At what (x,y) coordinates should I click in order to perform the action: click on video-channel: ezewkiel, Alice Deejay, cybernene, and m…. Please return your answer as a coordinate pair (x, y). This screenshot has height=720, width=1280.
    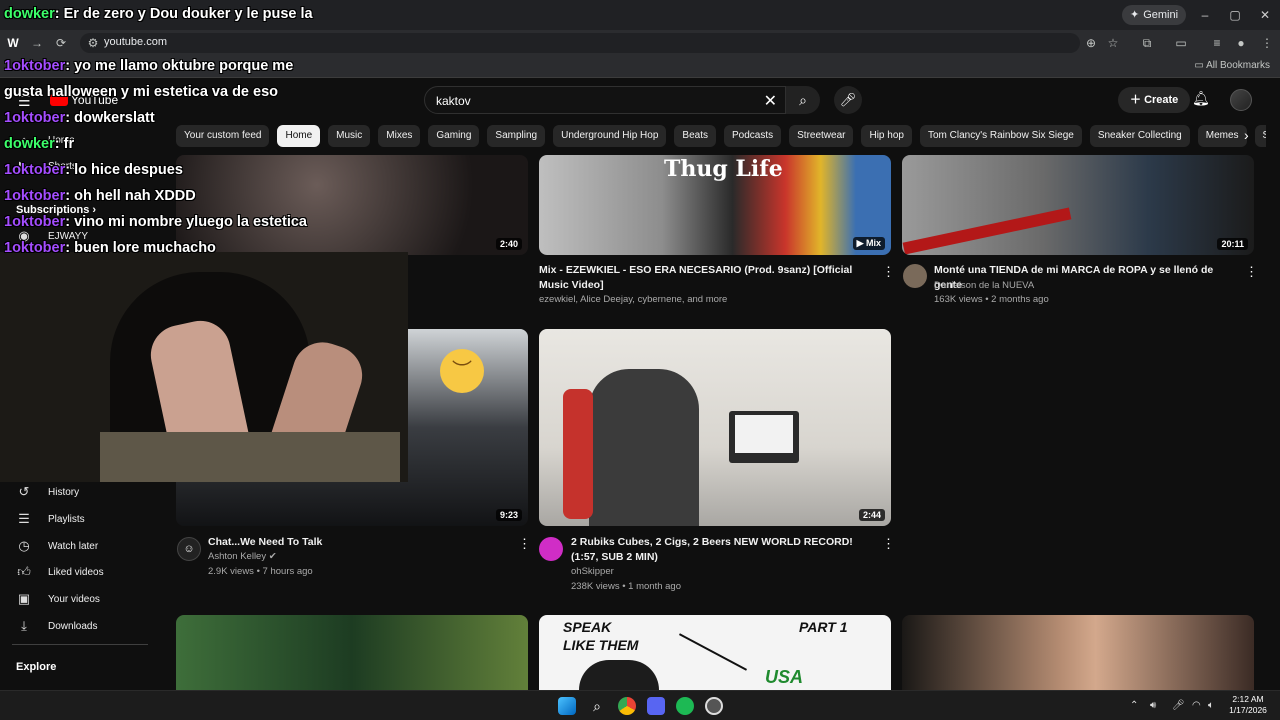
    Looking at the image, I should click on (633, 300).